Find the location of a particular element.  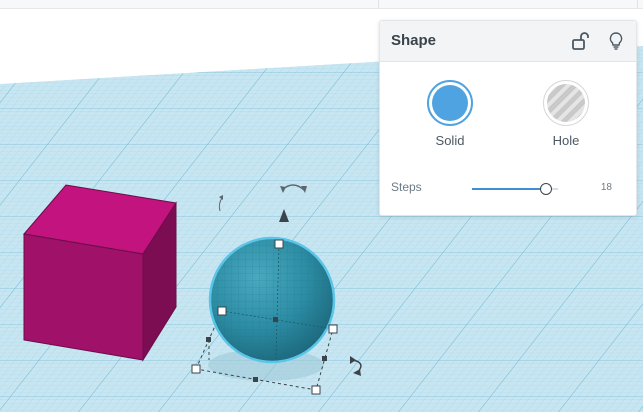

hole-option: Hole is located at coordinates (566, 125).